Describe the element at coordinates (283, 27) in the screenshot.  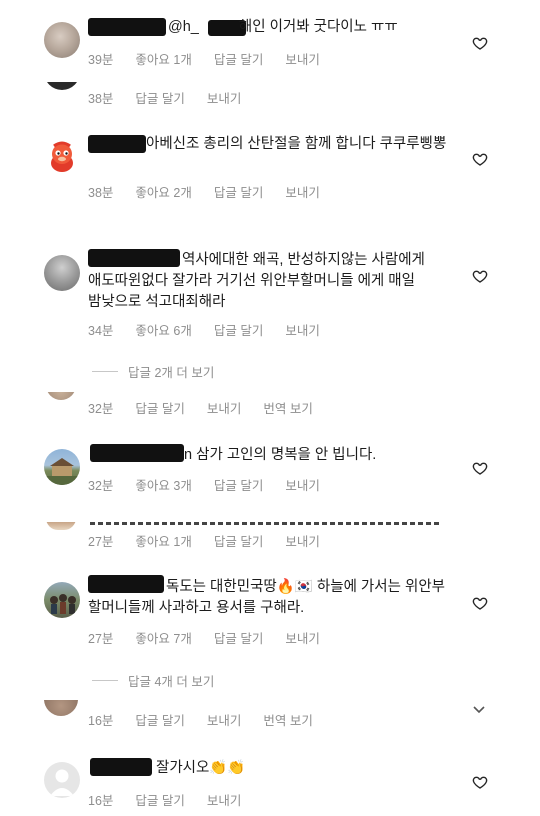
I see `comment-text: @h_ 해인 이거봐 굿다이노 ㅠㅠ` at that location.